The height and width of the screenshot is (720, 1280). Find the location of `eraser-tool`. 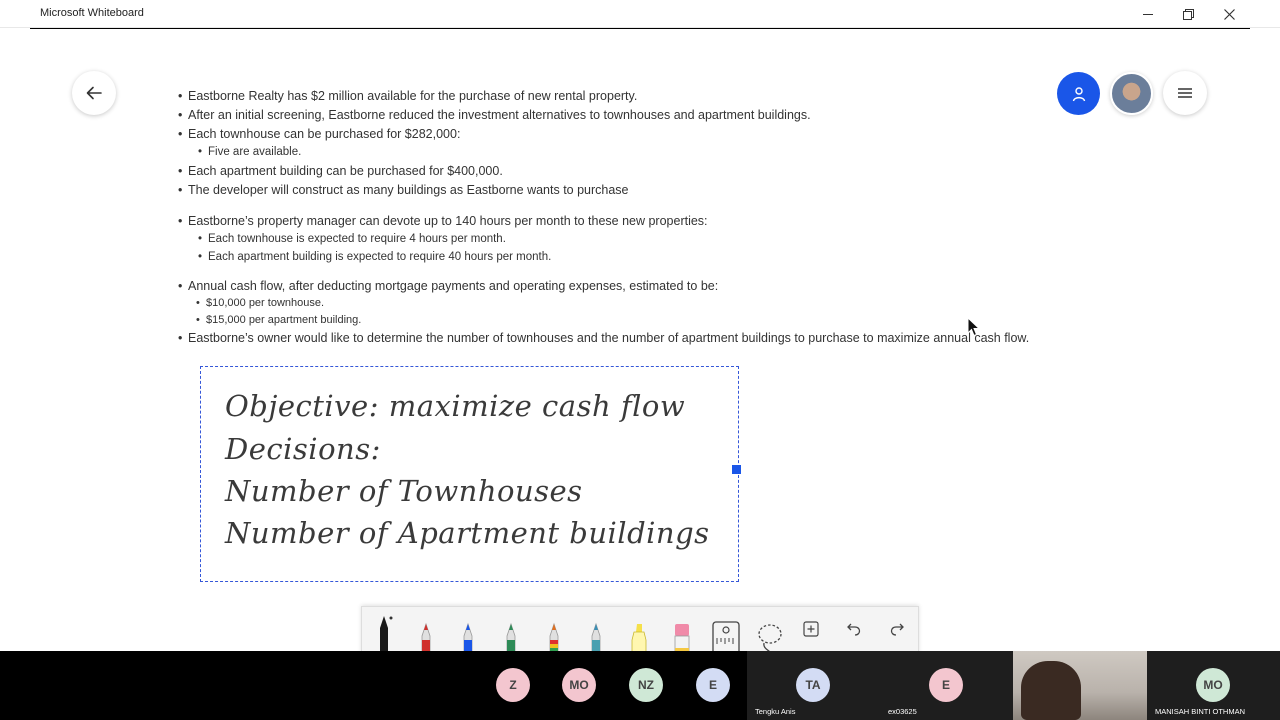

eraser-tool is located at coordinates (682, 632).